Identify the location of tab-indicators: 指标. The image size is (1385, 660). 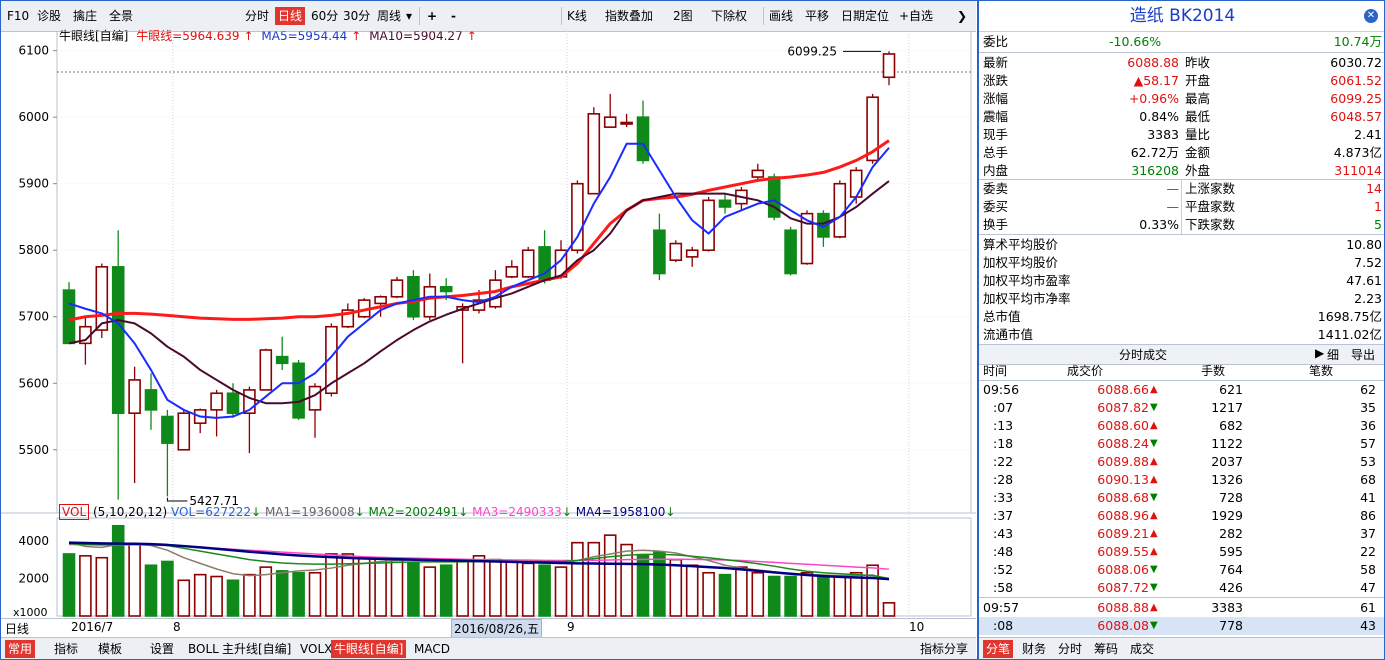
(66, 649).